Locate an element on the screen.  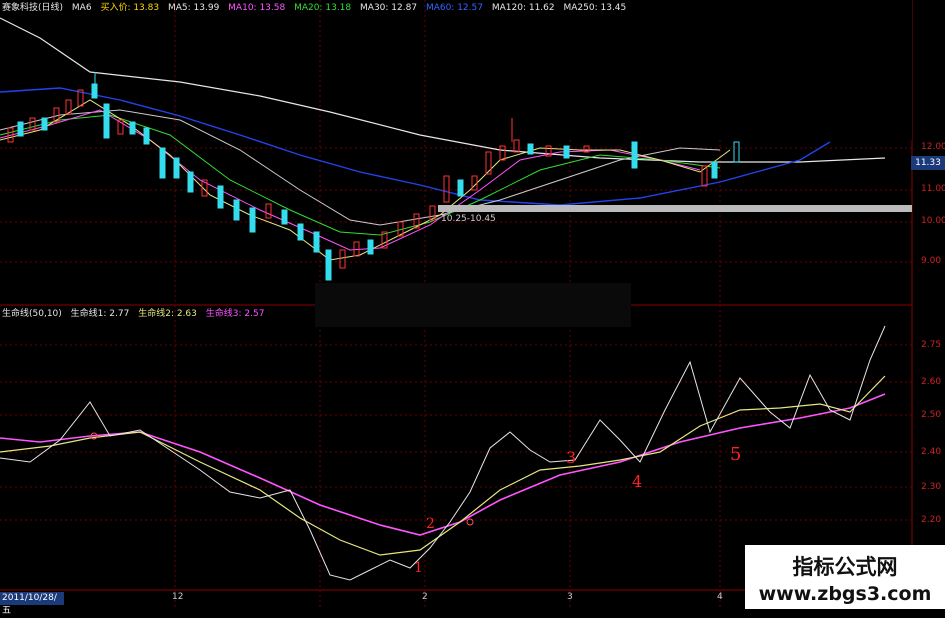
watermark: 指标公式网 www.zbgs3.com is located at coordinates (845, 577).